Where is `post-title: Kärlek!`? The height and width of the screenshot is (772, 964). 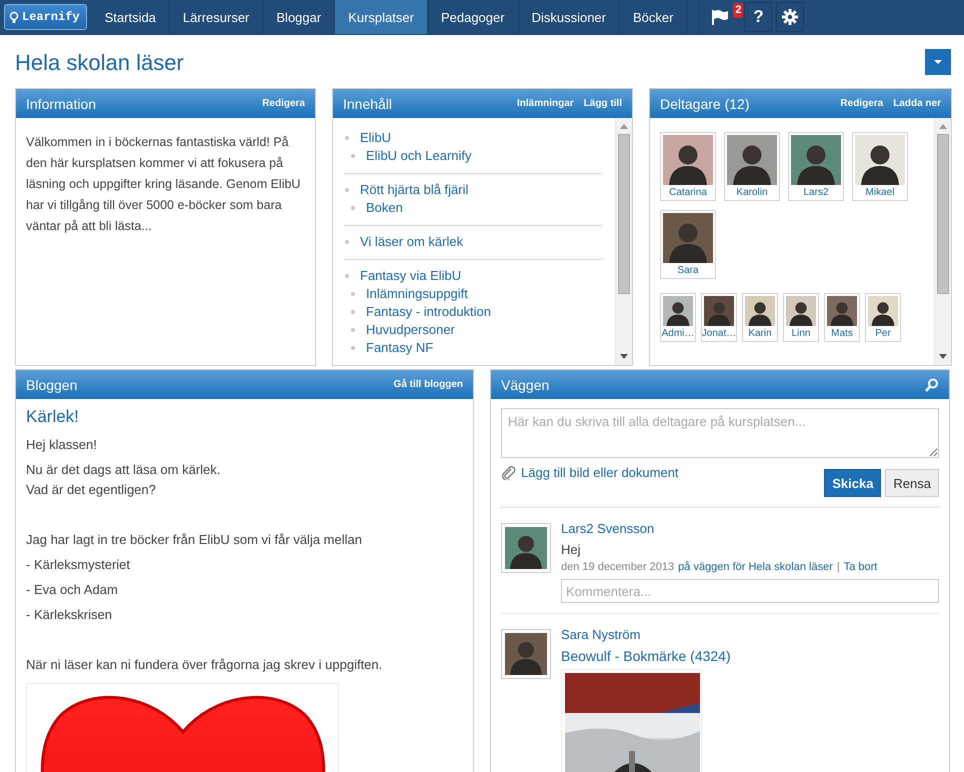
post-title: Kärlek! is located at coordinates (53, 417).